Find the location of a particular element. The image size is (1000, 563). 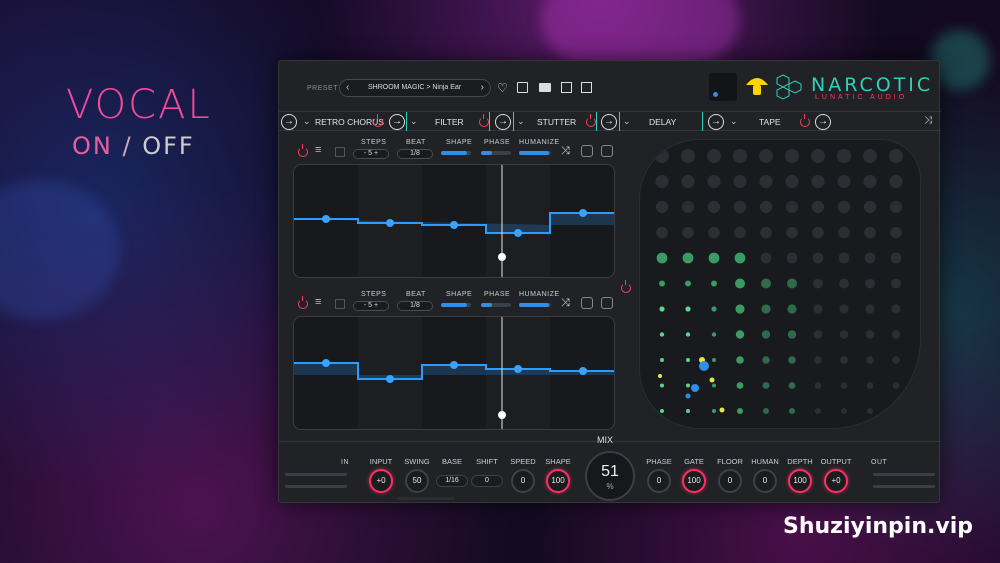

seq2-humanize-slider is located at coordinates (535, 305).